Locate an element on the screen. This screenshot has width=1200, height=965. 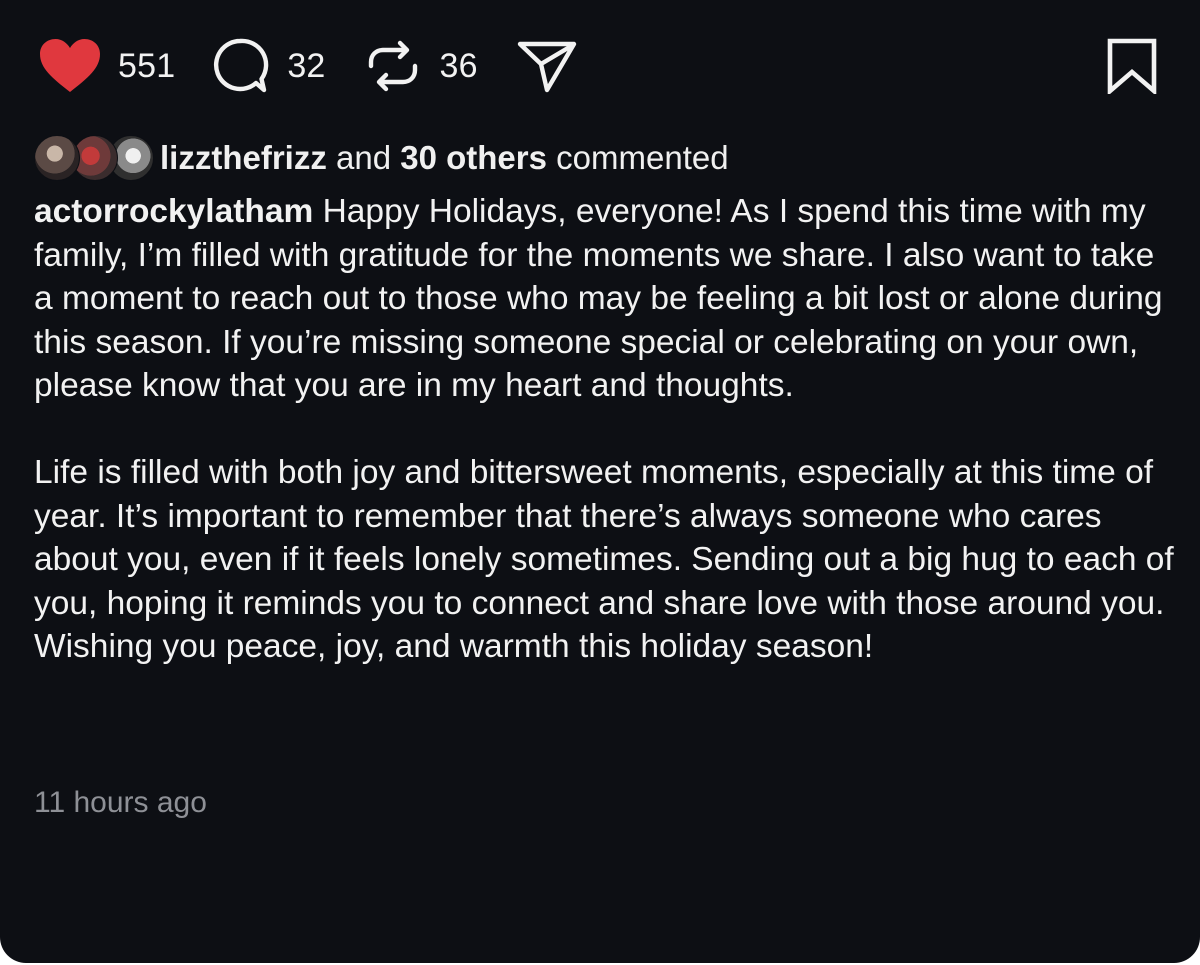
comment-icon is located at coordinates (249, 66).